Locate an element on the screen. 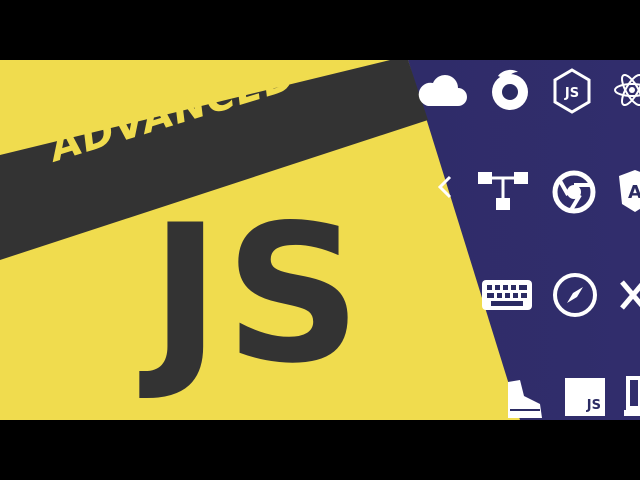 Image resolution: width=640 pixels, height=480 pixels. svg-text: A is located at coordinates (634, 192).